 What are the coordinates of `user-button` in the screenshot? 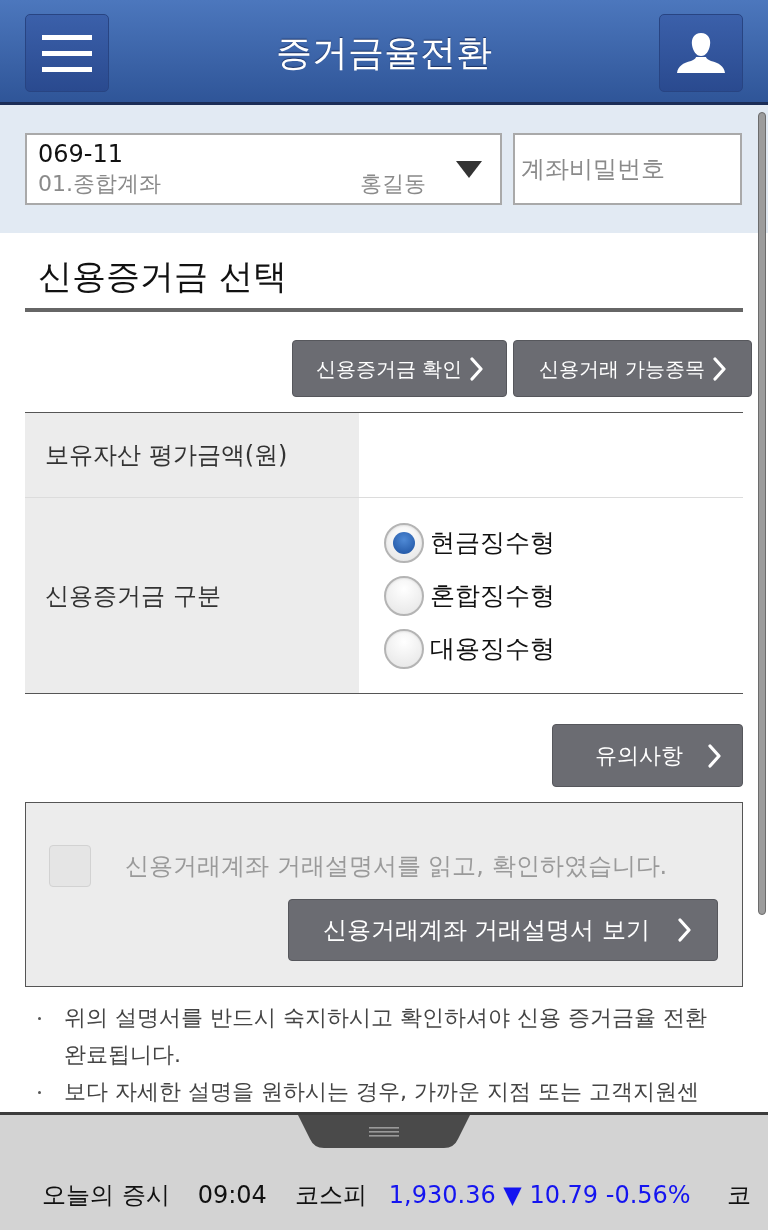 It's located at (701, 53).